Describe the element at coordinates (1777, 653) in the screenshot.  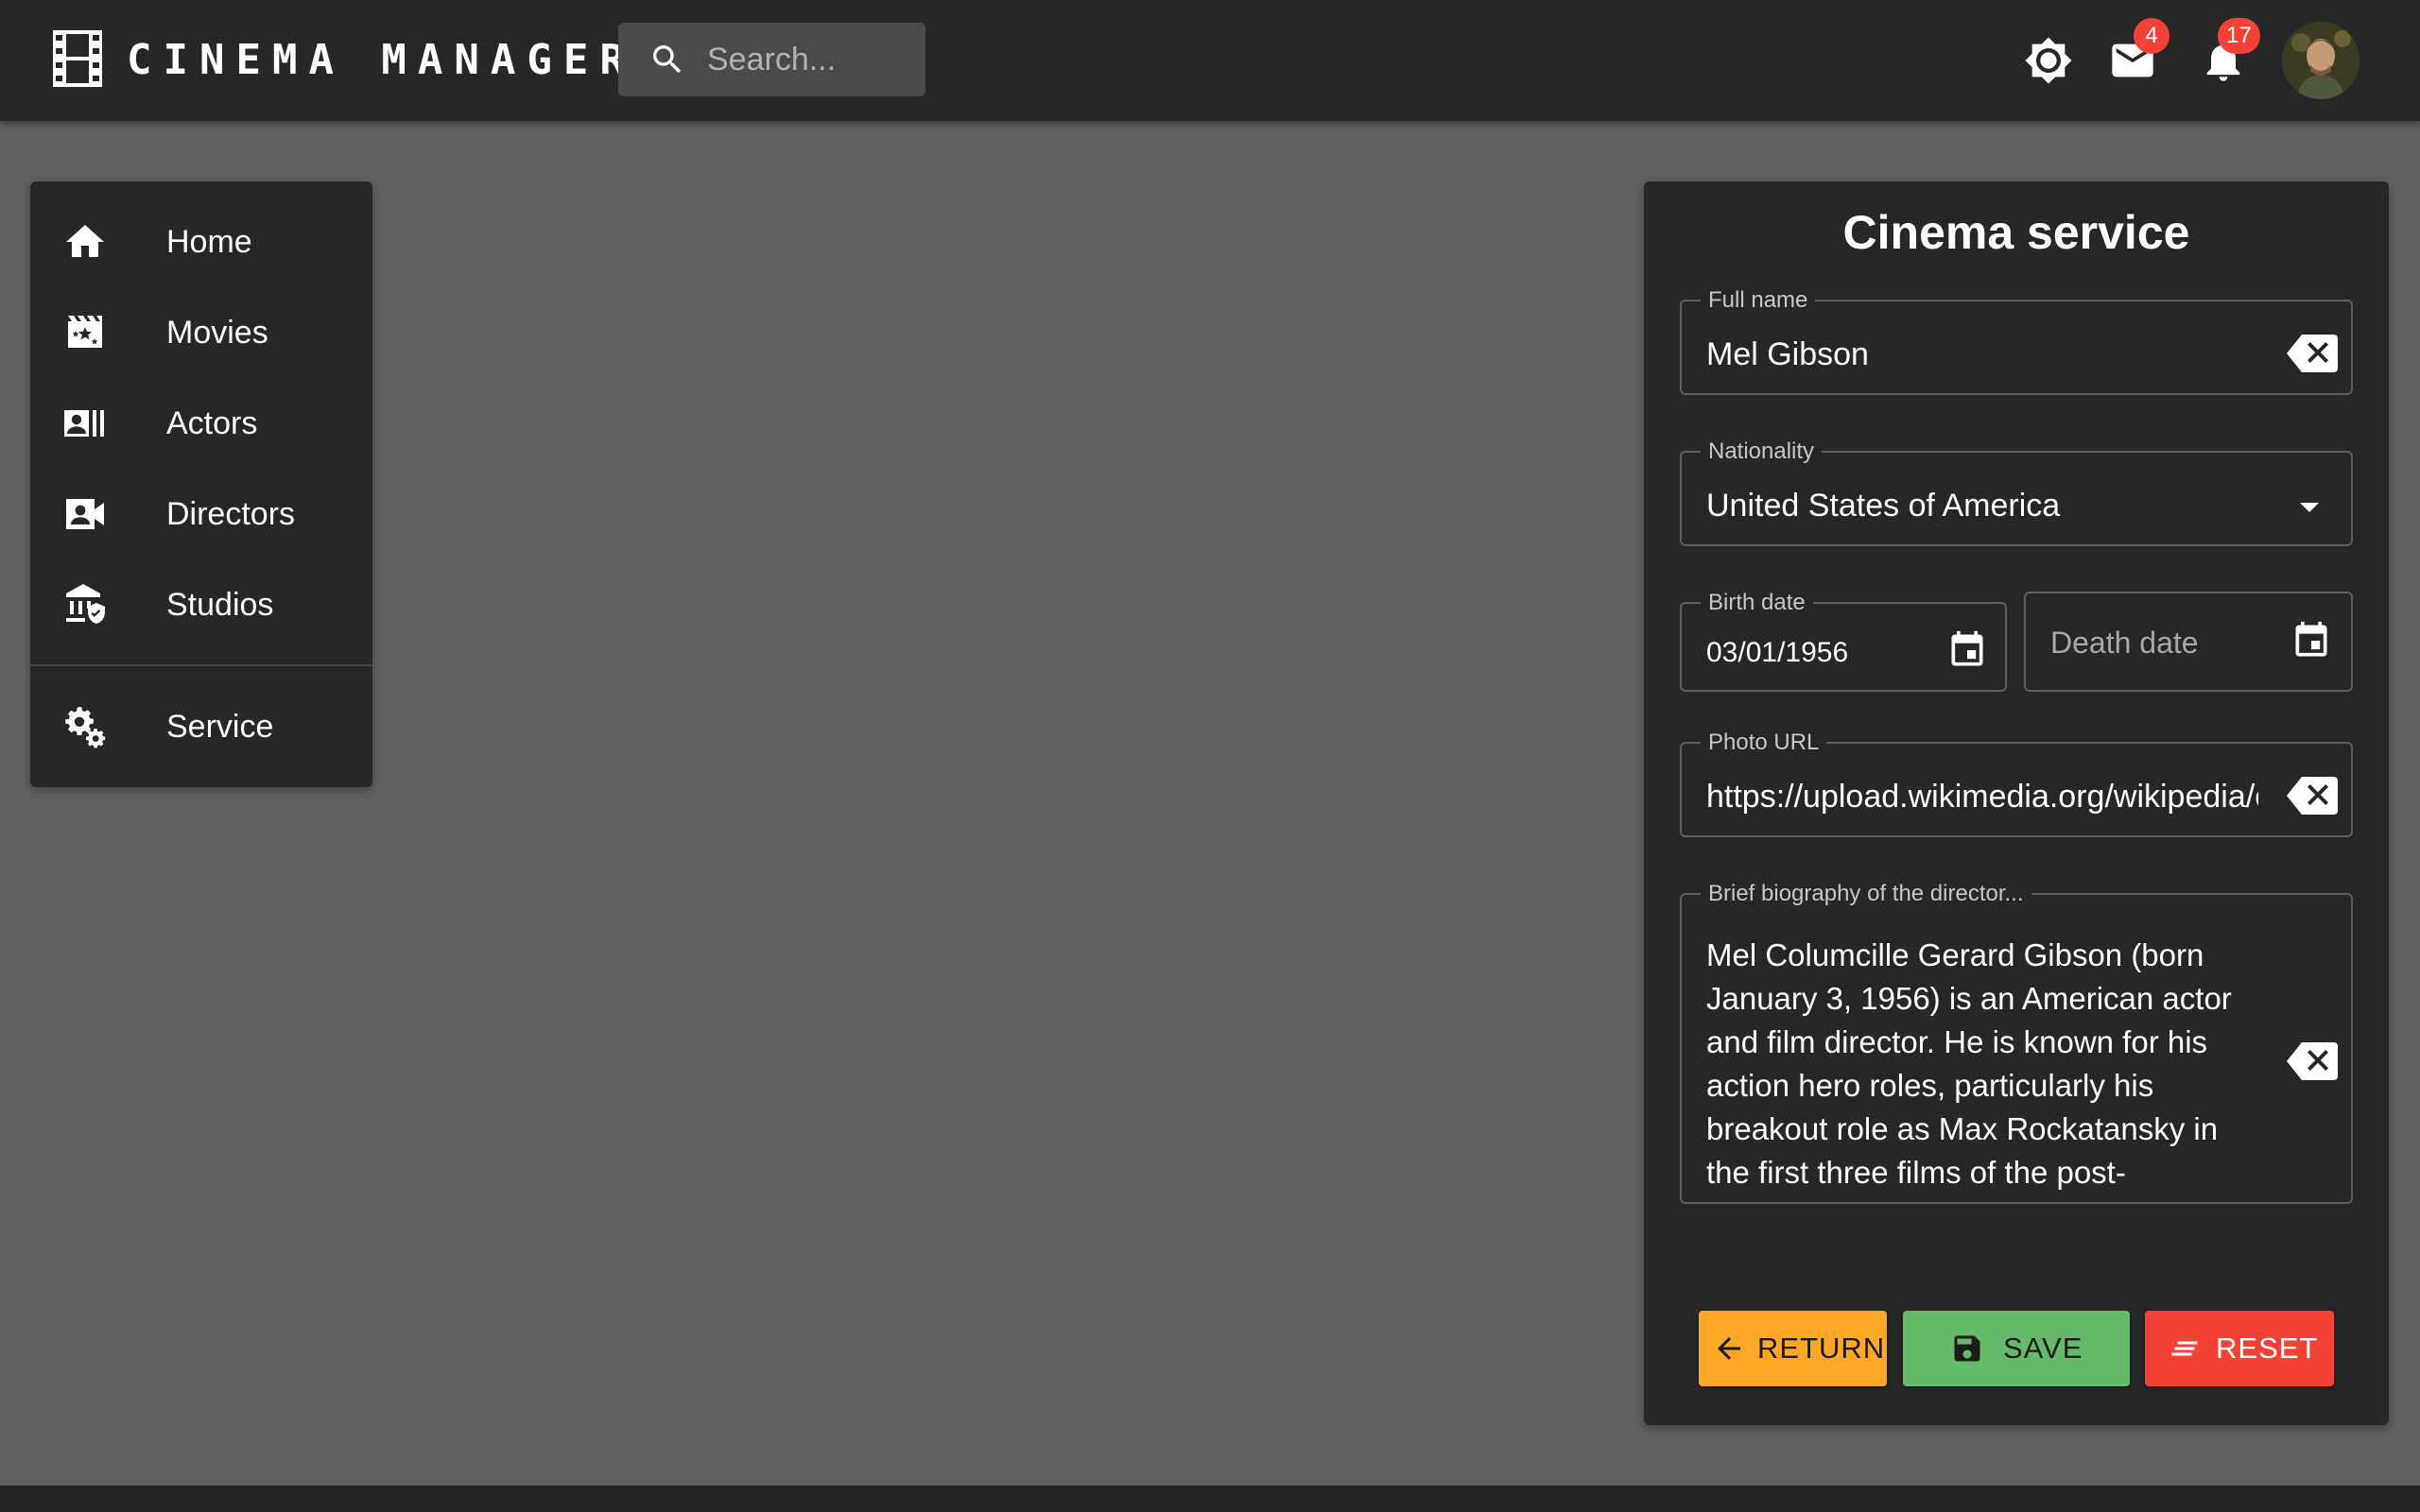
I see `birth-date-input: 03/01/1956` at that location.